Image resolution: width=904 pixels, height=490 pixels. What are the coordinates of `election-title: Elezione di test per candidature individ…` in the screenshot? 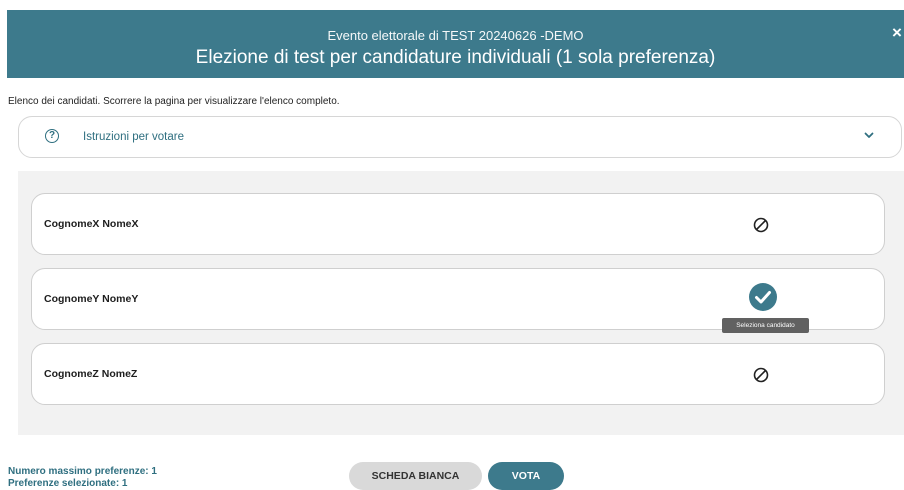 It's located at (455, 57).